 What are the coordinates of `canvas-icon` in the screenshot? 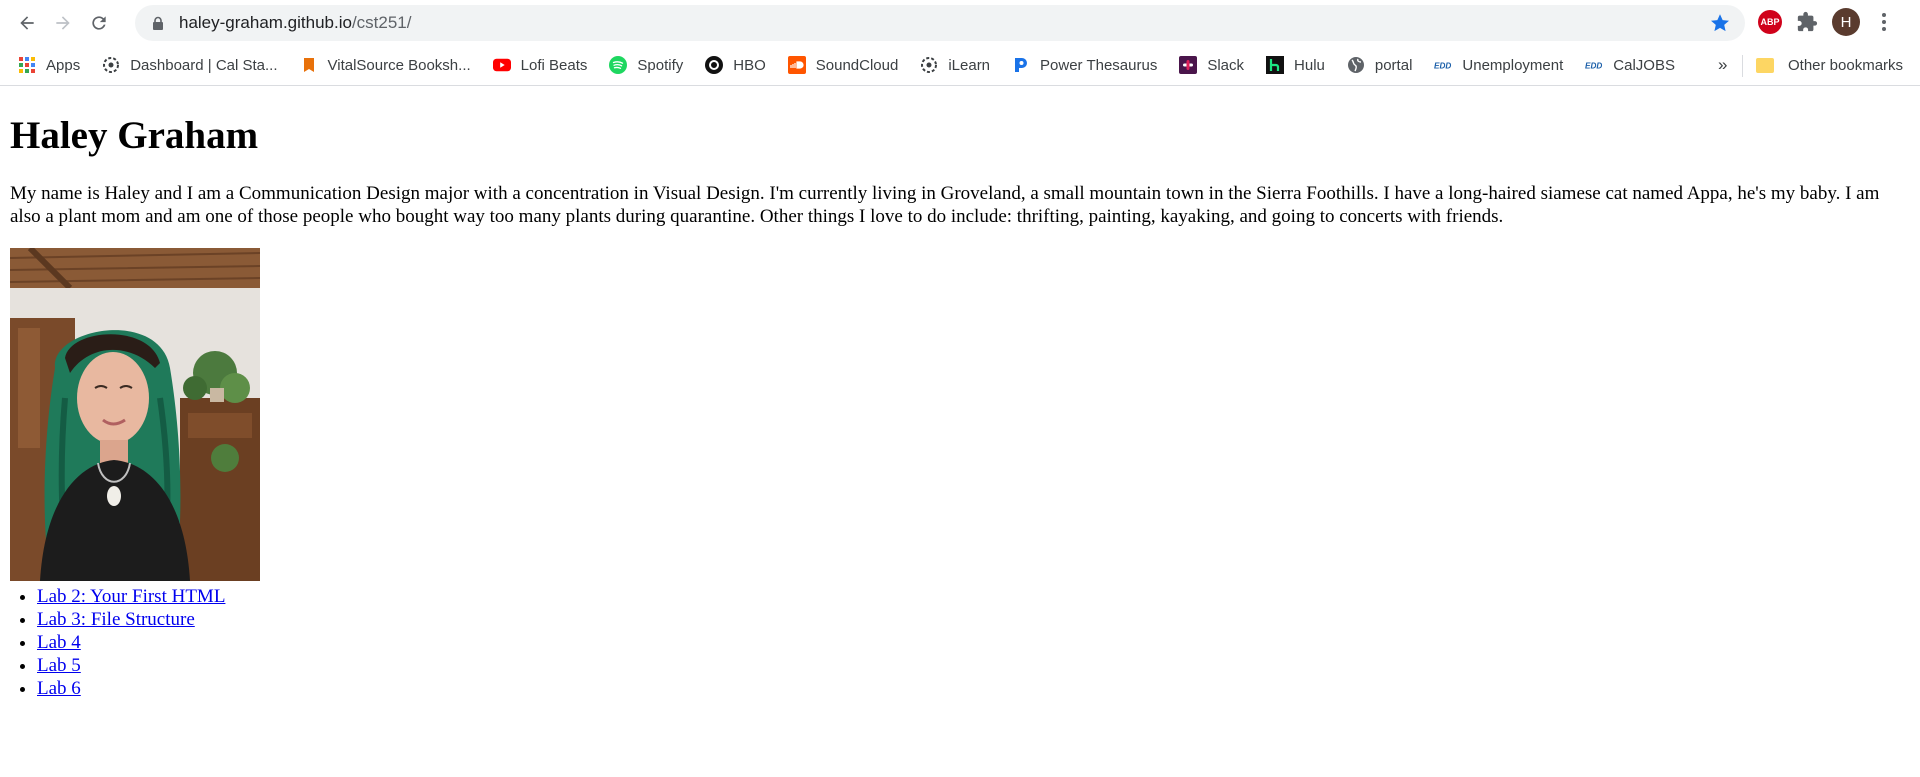 It's located at (111, 65).